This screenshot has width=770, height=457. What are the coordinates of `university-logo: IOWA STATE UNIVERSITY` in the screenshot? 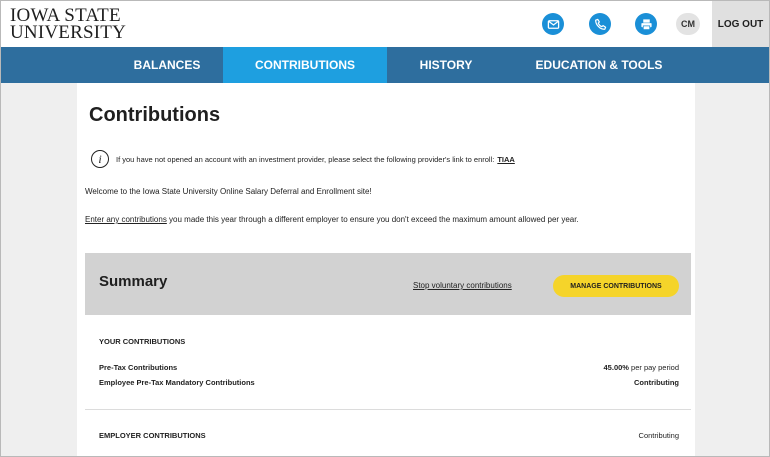 It's located at (68, 24).